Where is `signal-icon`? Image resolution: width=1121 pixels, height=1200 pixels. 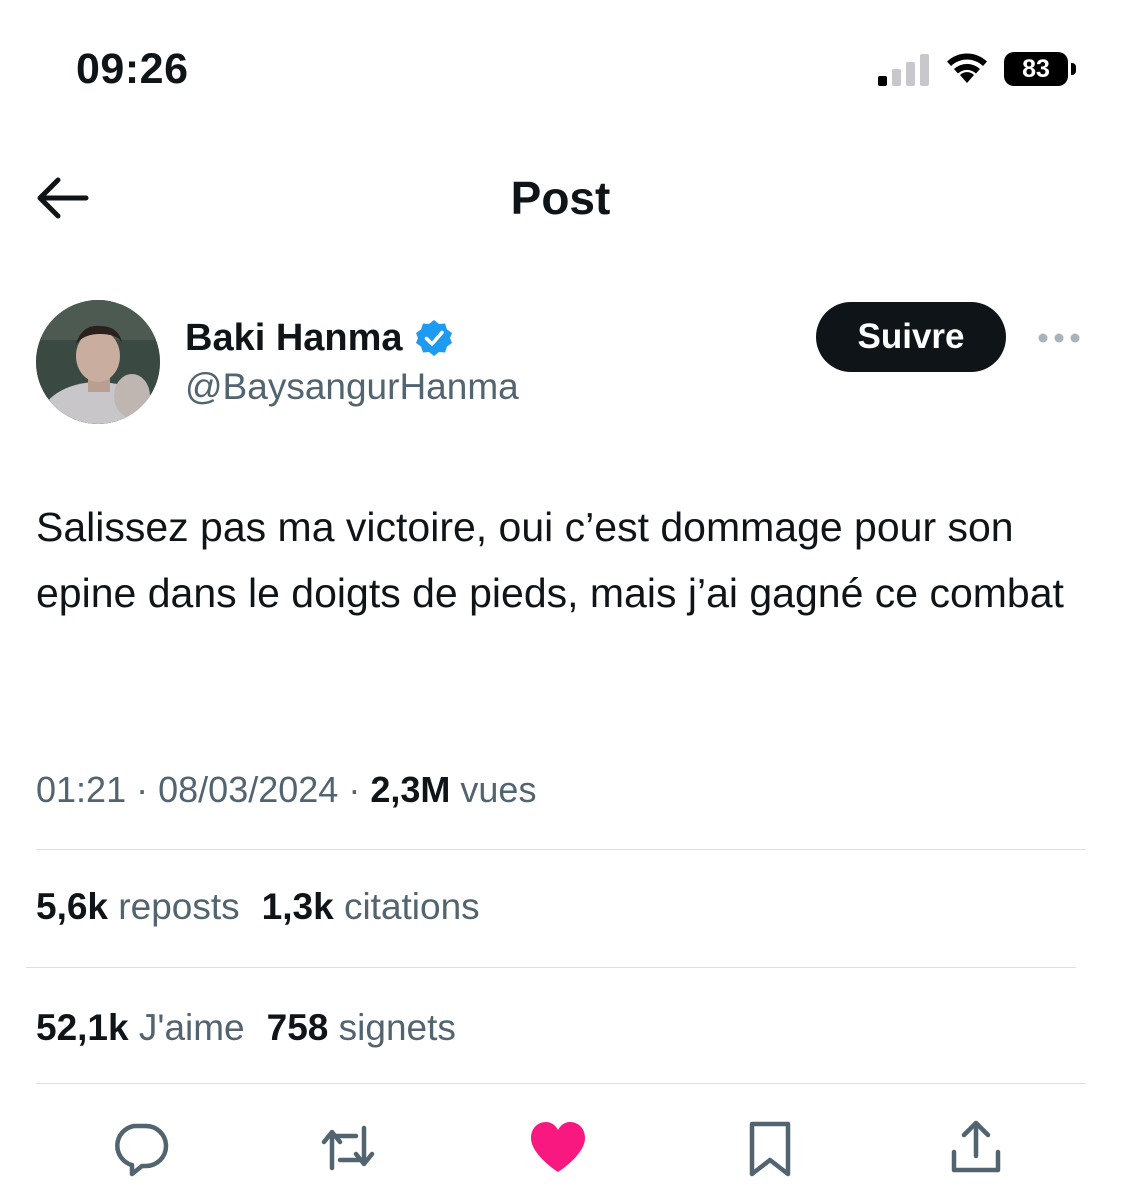 signal-icon is located at coordinates (903, 70).